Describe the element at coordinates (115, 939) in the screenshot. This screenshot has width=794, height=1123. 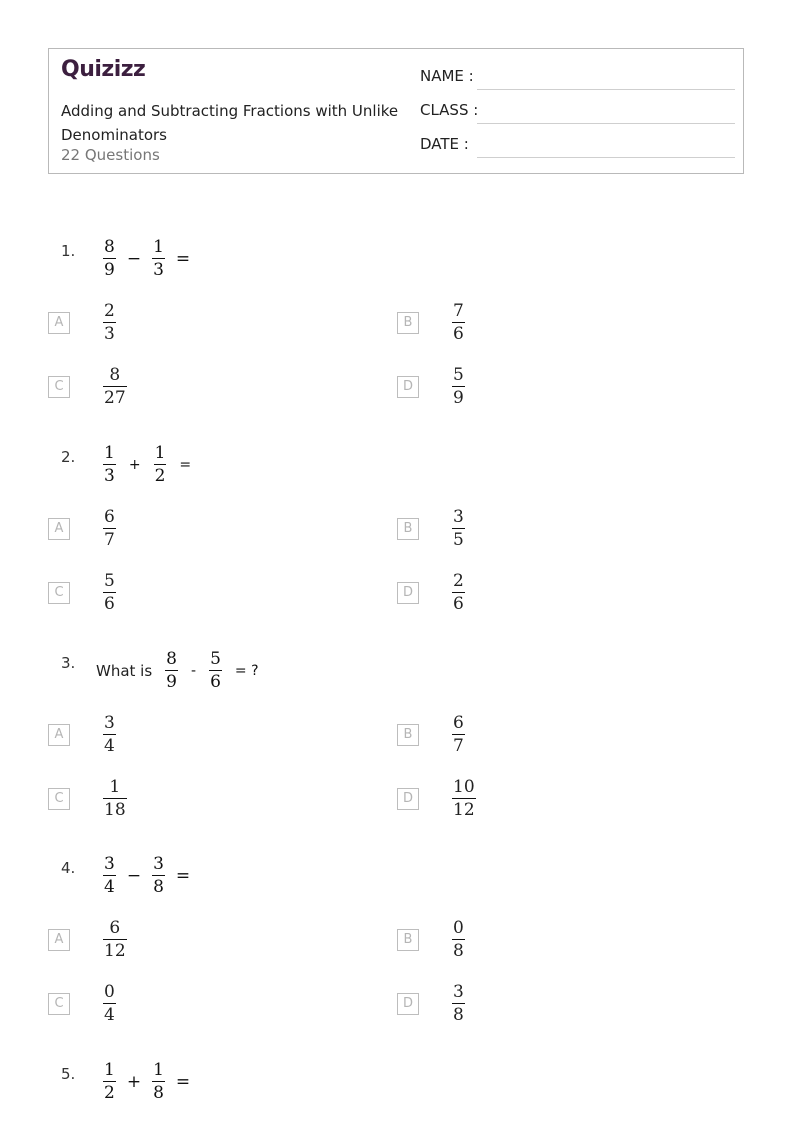
I see `fraction: 6 12` at that location.